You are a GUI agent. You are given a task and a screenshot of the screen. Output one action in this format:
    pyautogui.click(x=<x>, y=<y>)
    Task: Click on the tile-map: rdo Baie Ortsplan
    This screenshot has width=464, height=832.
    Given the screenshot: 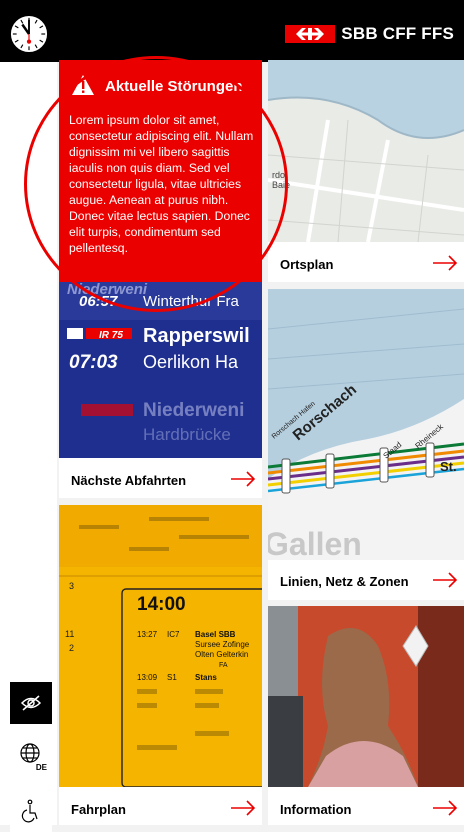 What is the action you would take?
    pyautogui.click(x=366, y=171)
    